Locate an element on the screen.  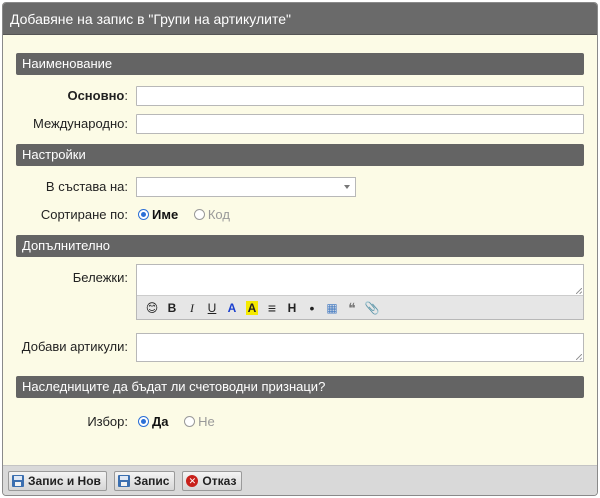
emoji-icon: 😊 is located at coordinates (152, 308).